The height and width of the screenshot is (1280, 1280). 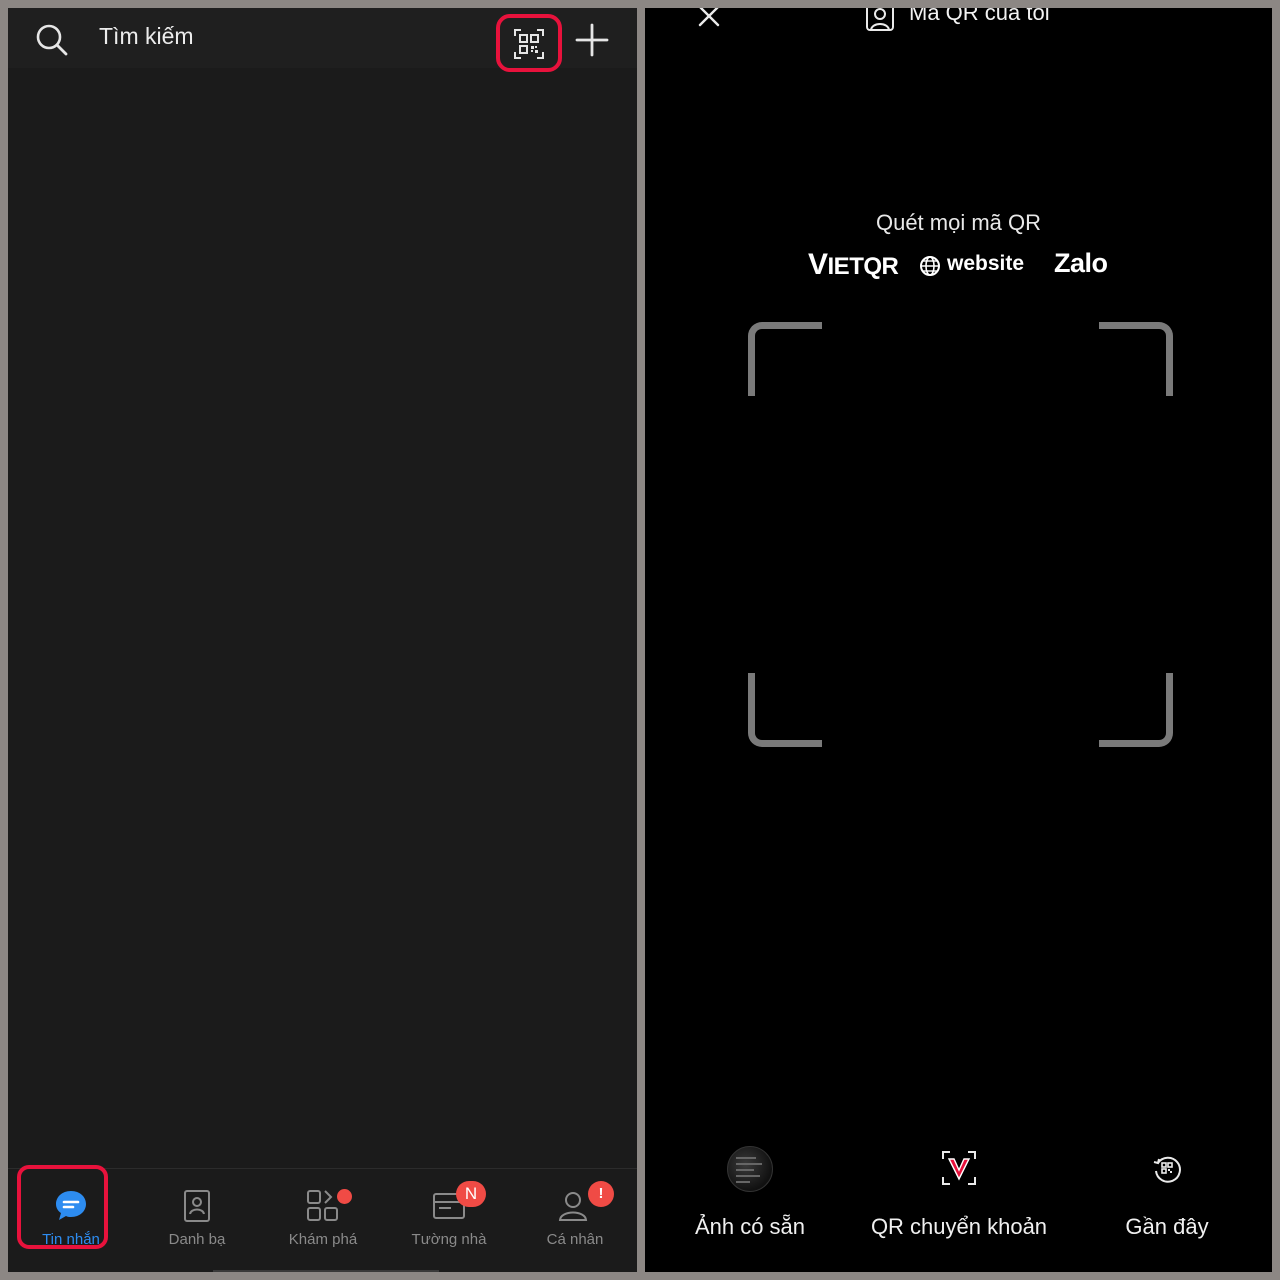 What do you see at coordinates (326, 1271) in the screenshot?
I see `home-indicator` at bounding box center [326, 1271].